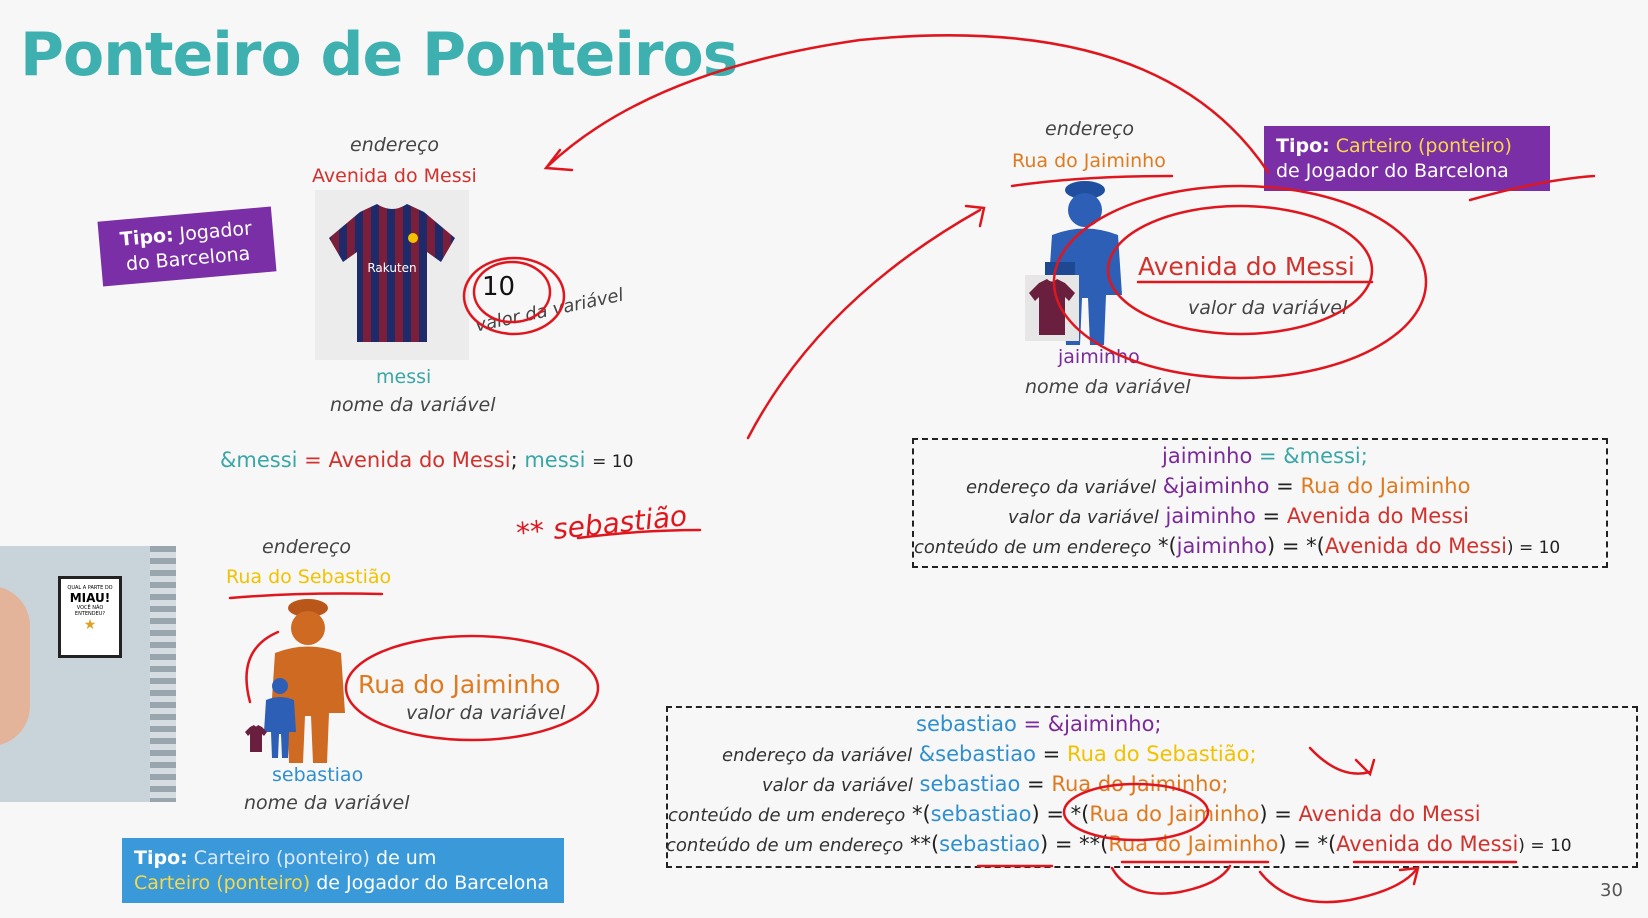 This screenshot has height=918, width=1648. I want to click on page-number: 30, so click(1611, 890).